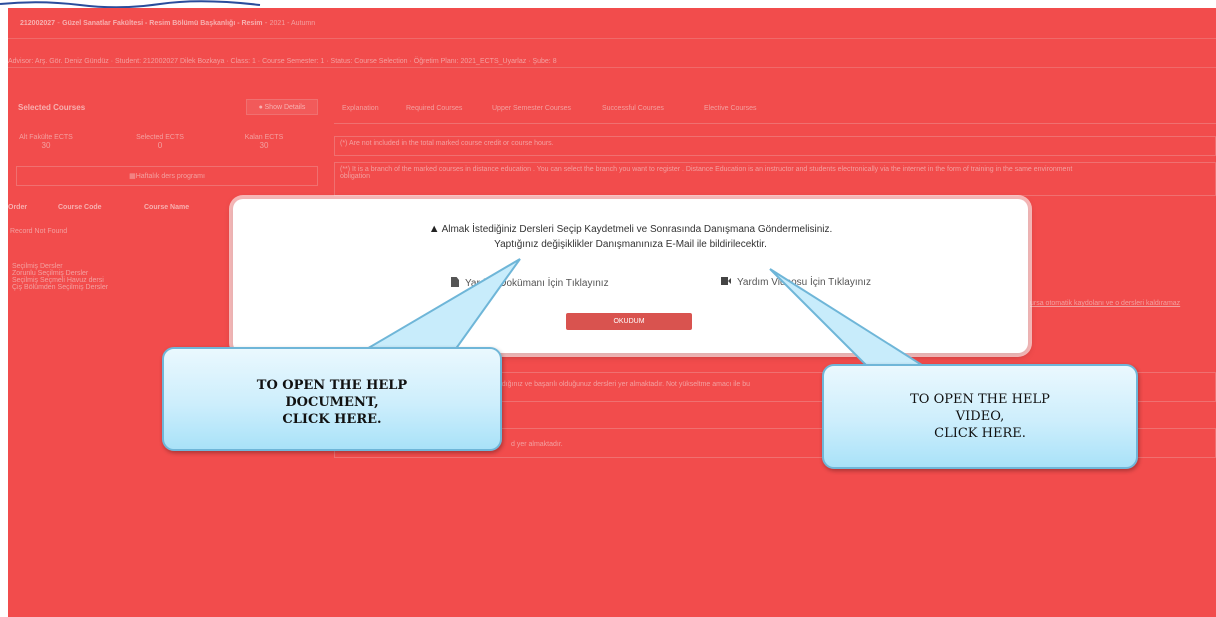  Describe the element at coordinates (360, 108) in the screenshot. I see `tab-explanation: Explanation` at that location.